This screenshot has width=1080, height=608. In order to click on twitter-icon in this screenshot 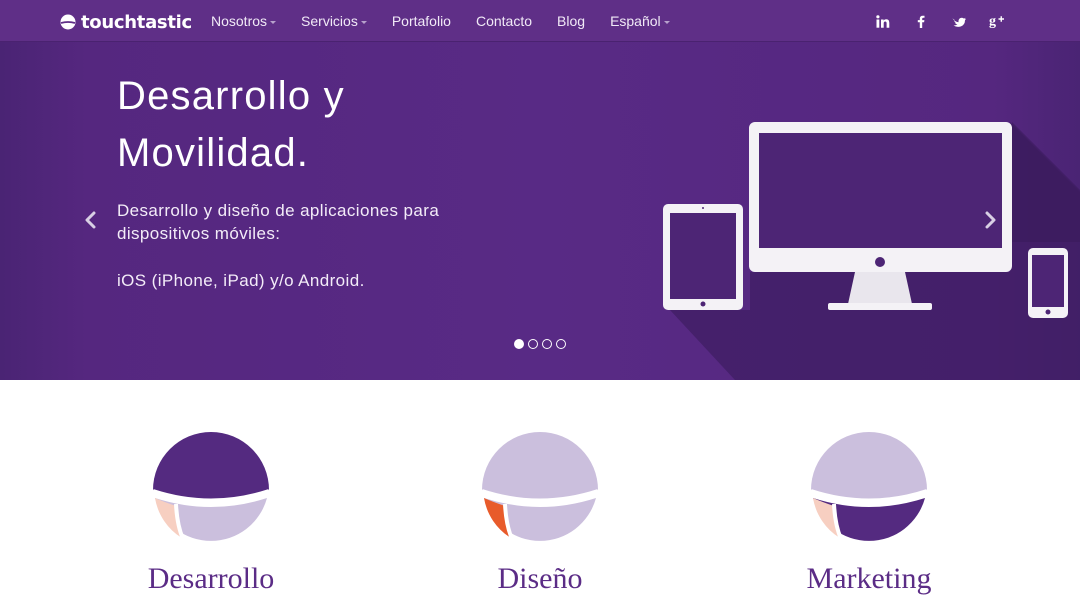, I will do `click(959, 22)`.